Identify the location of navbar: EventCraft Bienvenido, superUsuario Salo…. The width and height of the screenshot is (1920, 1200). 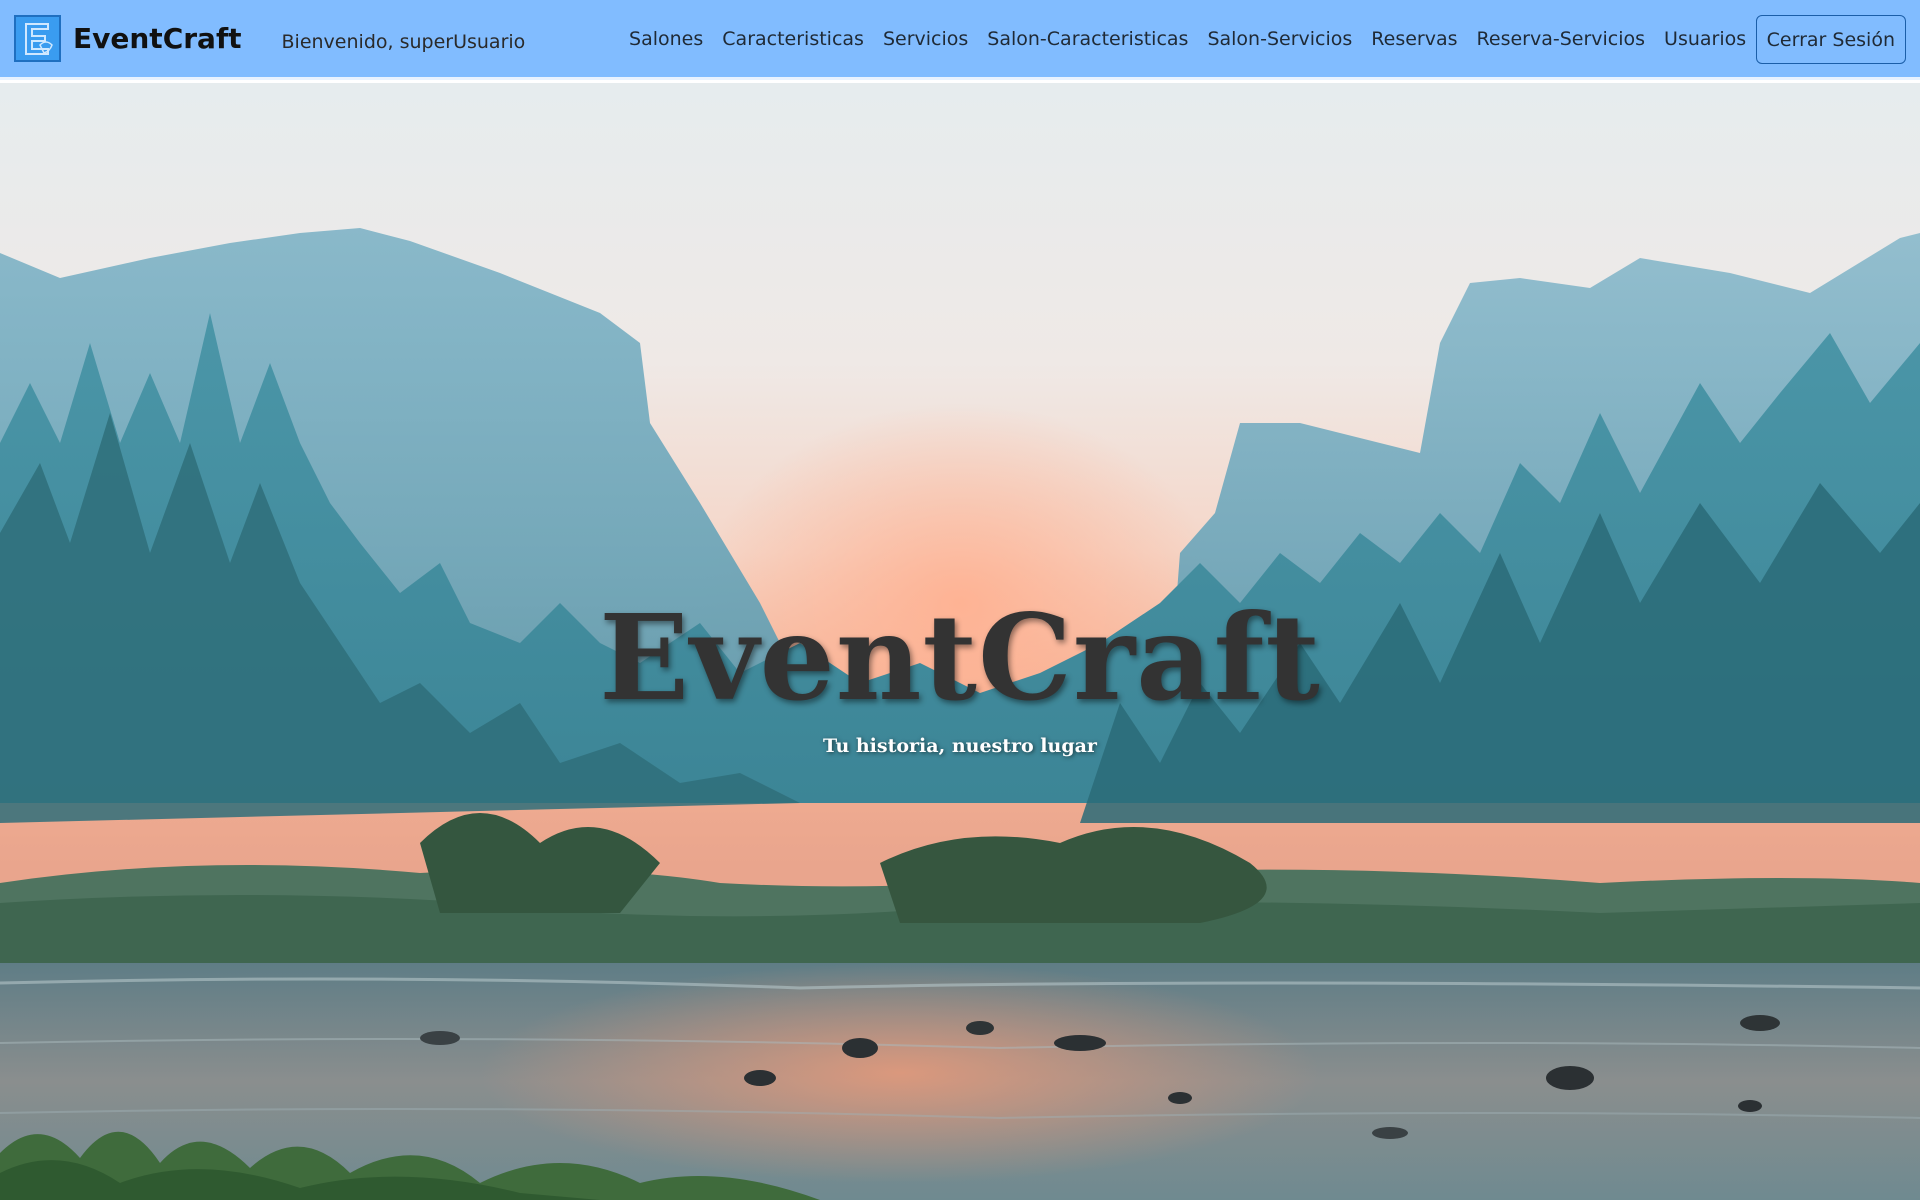
(960, 40).